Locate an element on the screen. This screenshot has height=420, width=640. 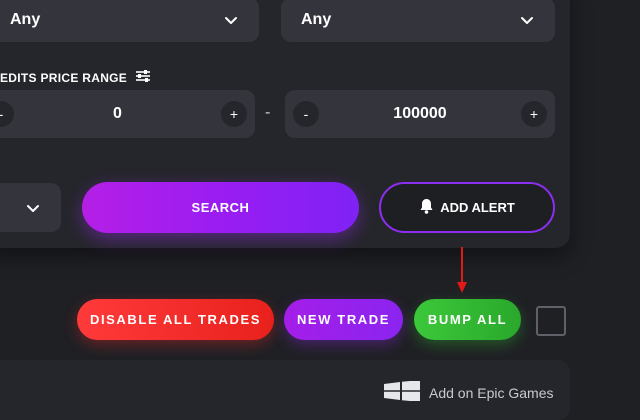
sort-select is located at coordinates (30, 207).